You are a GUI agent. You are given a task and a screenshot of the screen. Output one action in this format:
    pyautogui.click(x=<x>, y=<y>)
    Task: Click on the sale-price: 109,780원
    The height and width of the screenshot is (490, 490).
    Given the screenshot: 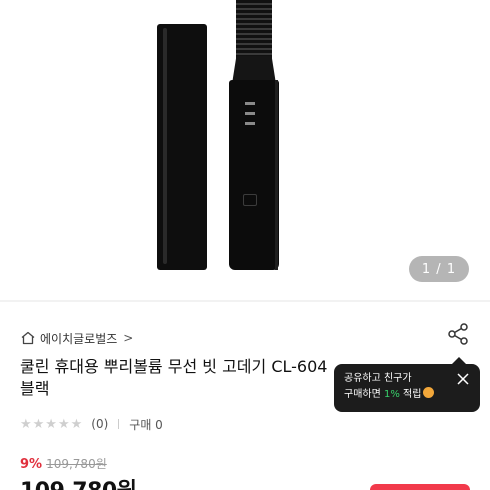 What is the action you would take?
    pyautogui.click(x=78, y=481)
    